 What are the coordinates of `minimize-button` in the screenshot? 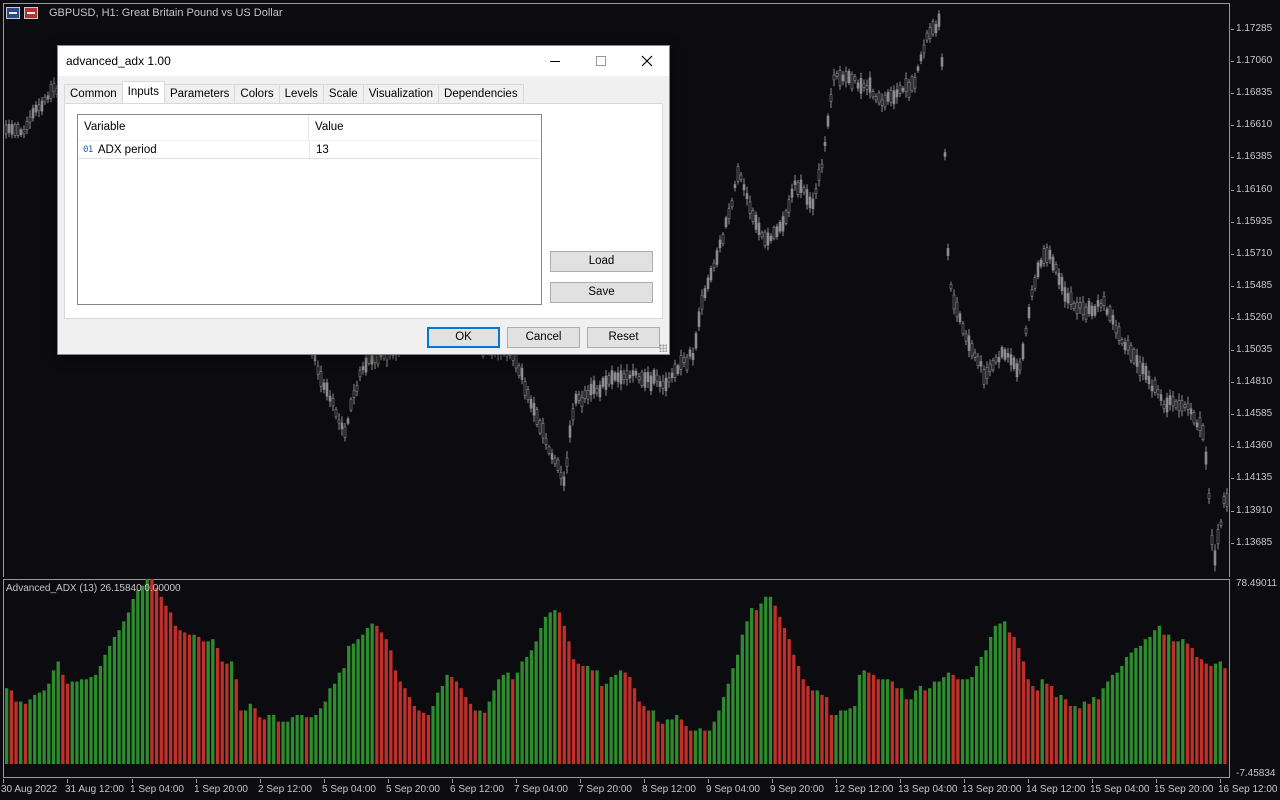 It's located at (555, 61).